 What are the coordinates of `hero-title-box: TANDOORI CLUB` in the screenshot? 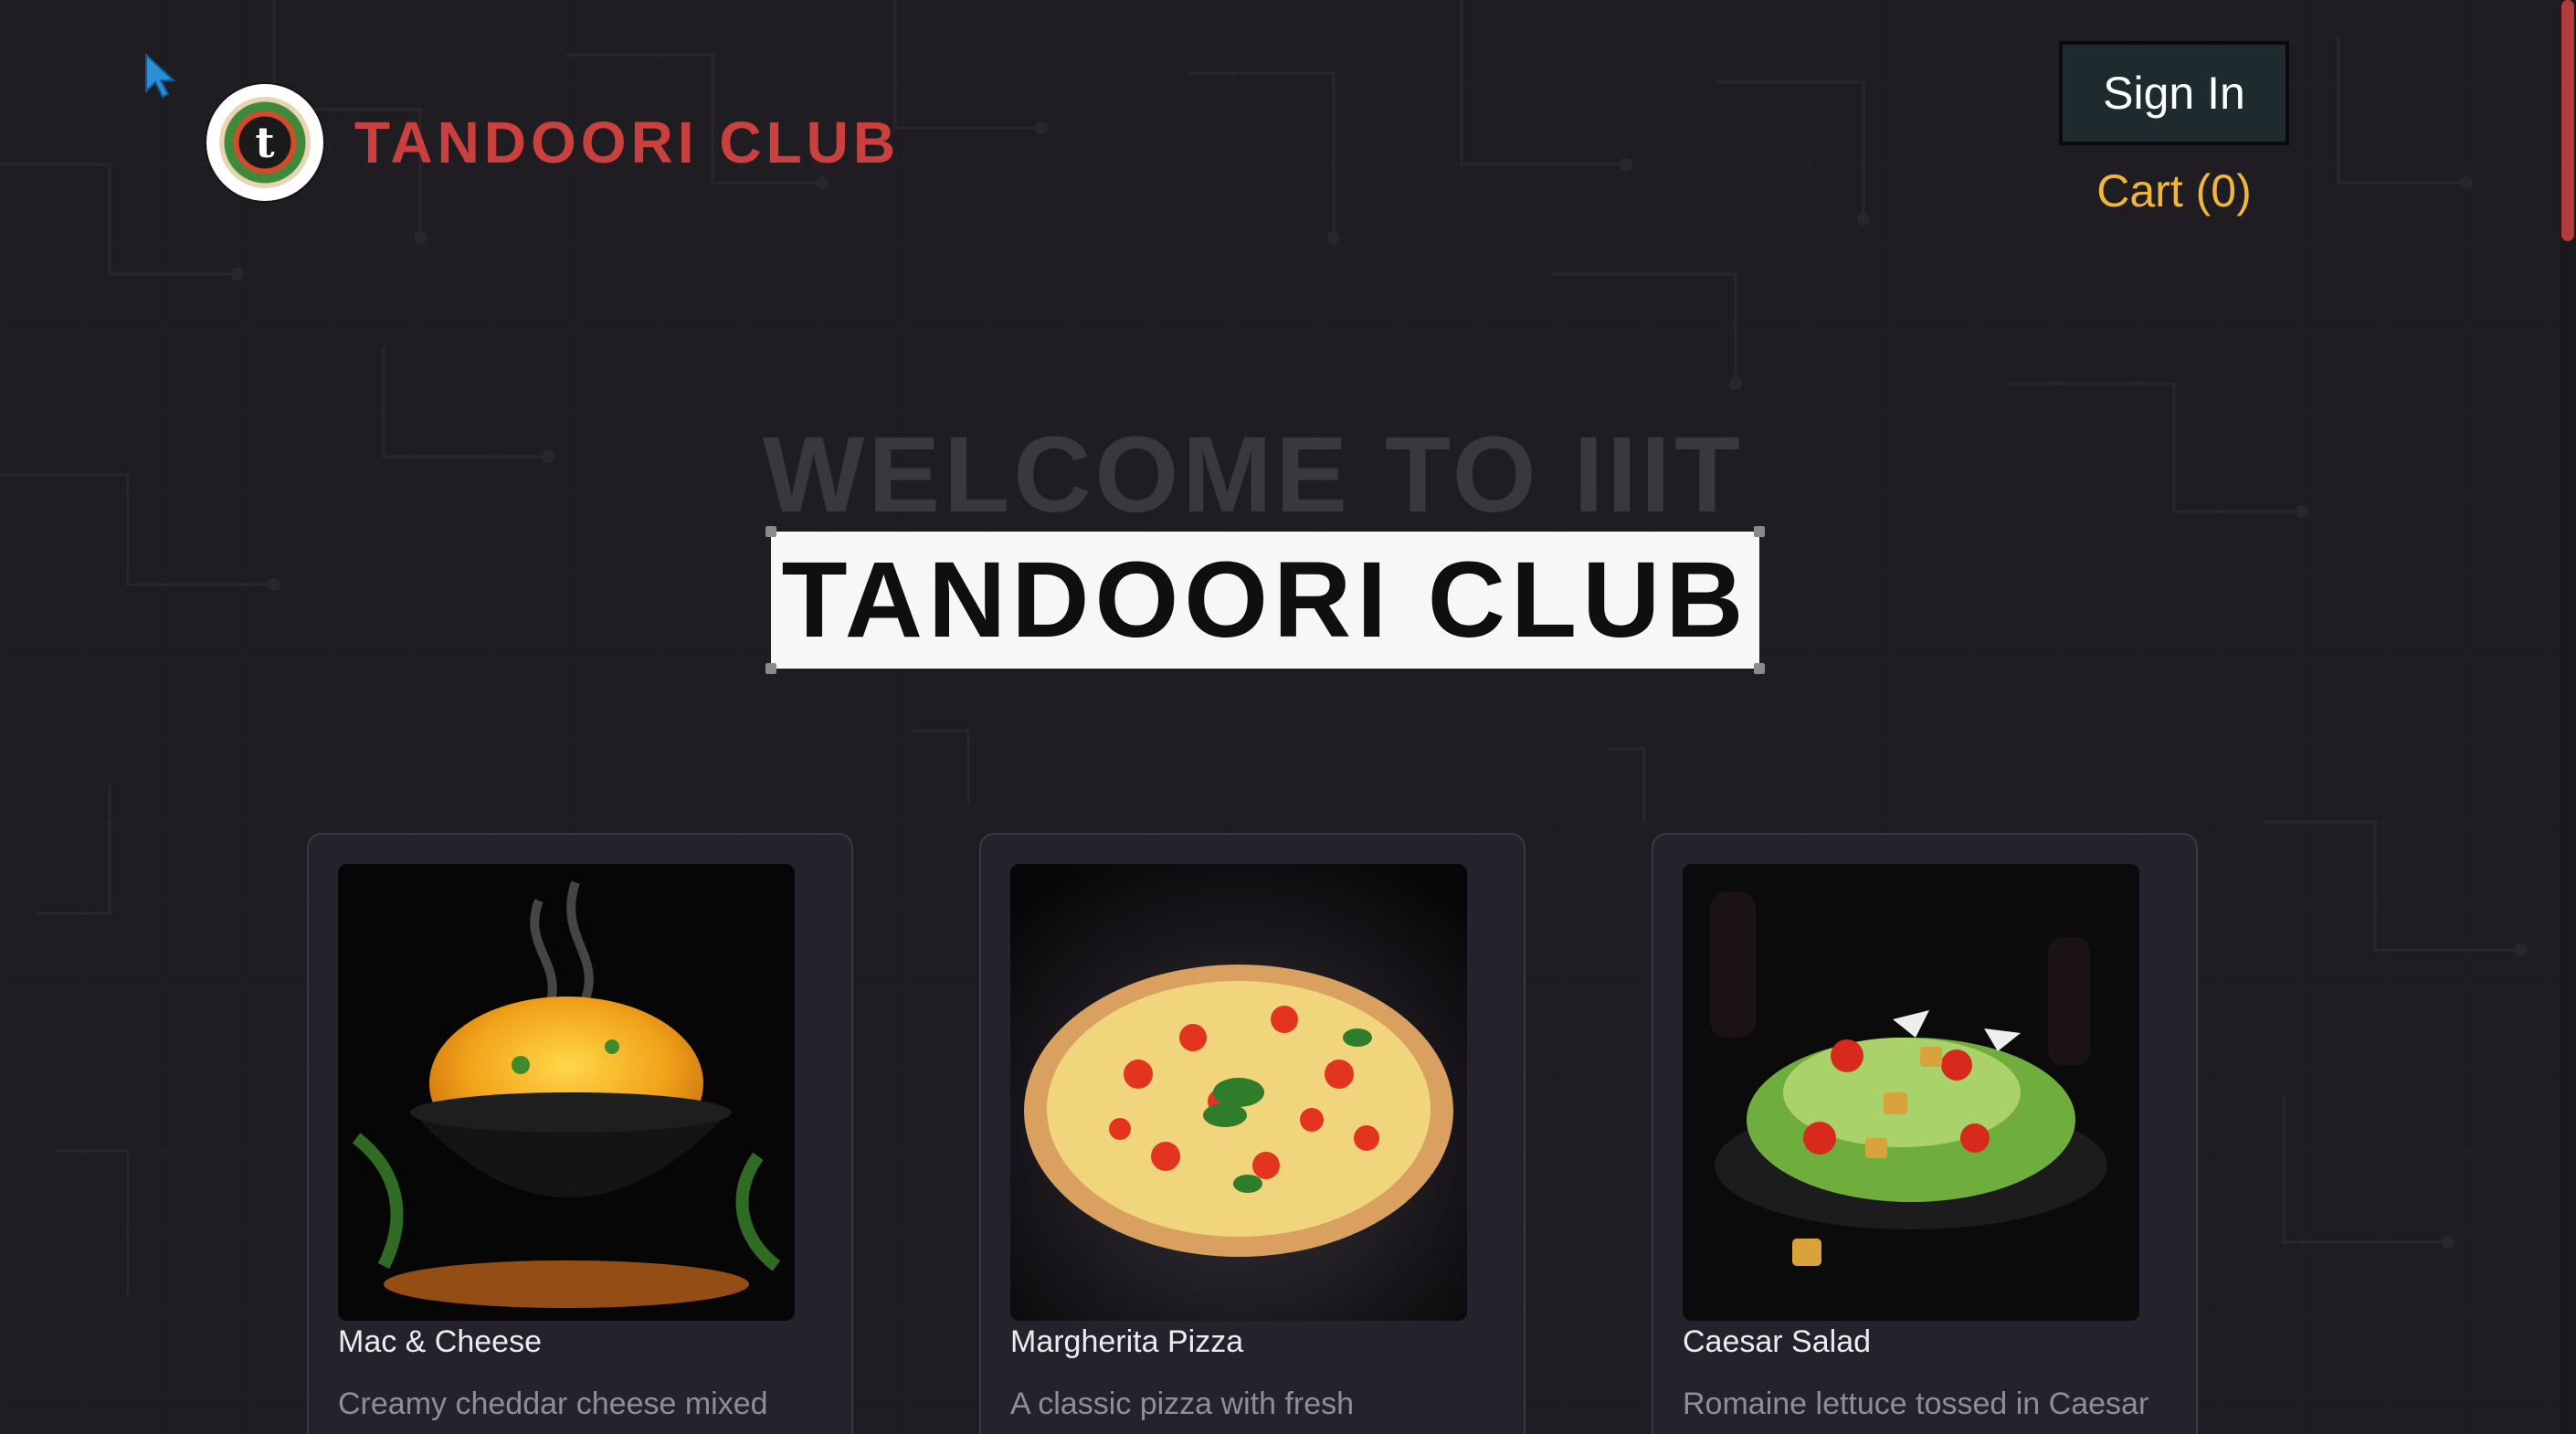 It's located at (1265, 600).